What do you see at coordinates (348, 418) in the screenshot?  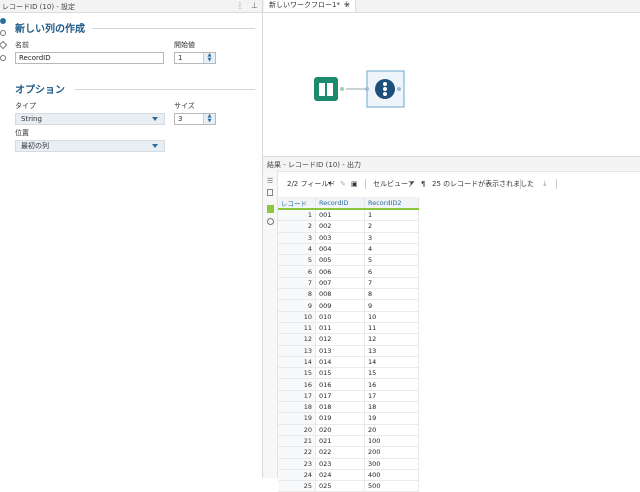 I see `table-row: 19 019 19` at bounding box center [348, 418].